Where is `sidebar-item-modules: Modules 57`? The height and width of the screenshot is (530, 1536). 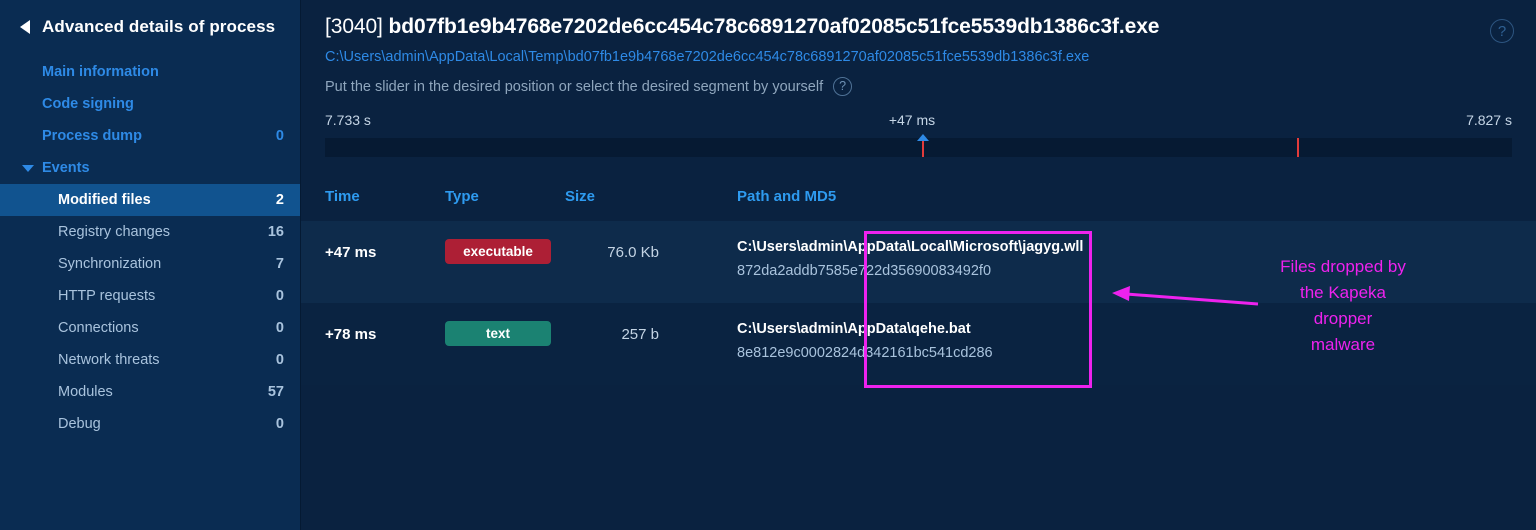
sidebar-item-modules: Modules 57 is located at coordinates (150, 392).